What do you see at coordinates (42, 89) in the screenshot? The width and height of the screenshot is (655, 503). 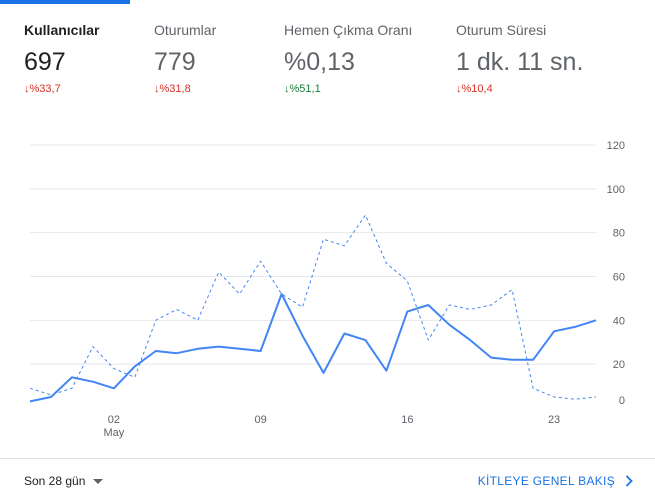 I see `metric-delta: ↓%33,7` at bounding box center [42, 89].